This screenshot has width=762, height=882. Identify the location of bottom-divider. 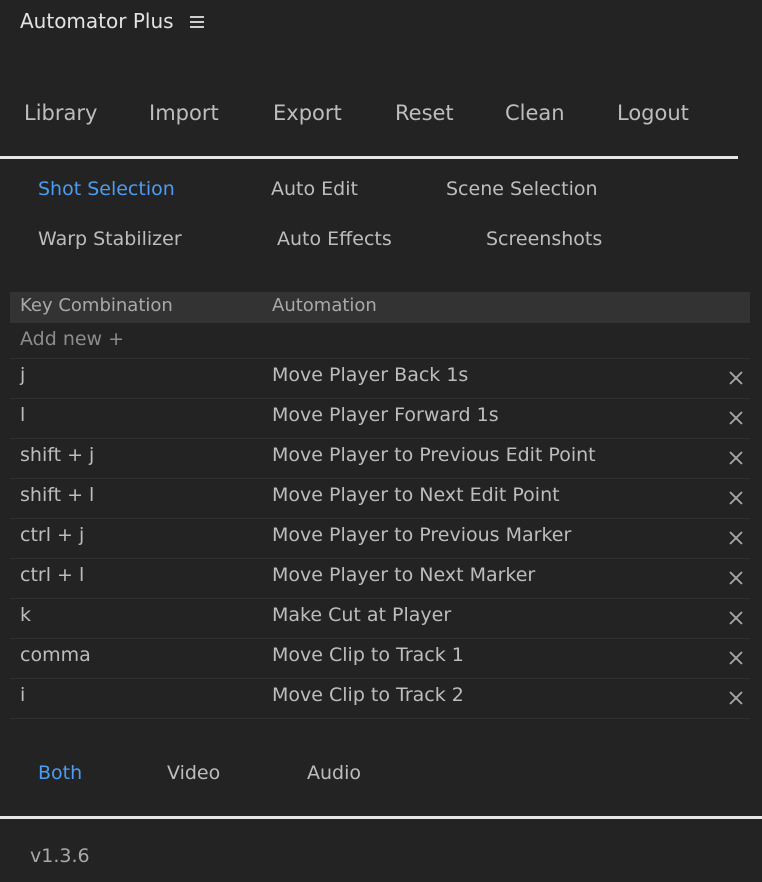
(381, 817).